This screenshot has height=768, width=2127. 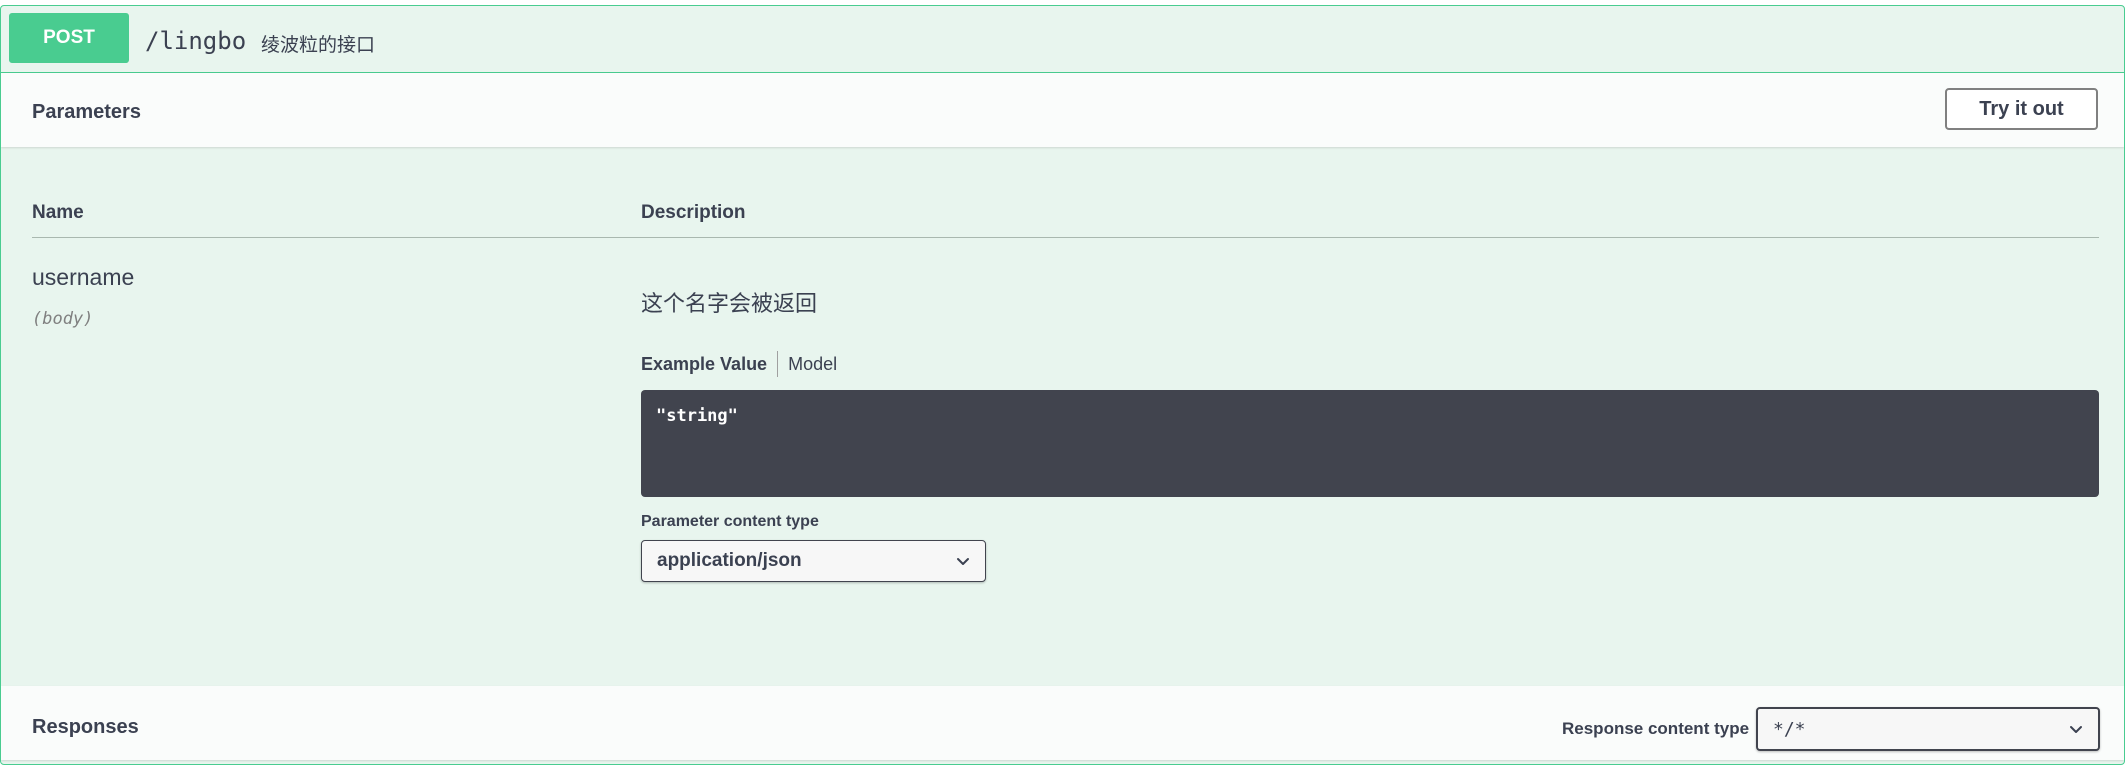 I want to click on header-divider, so click(x=1065, y=237).